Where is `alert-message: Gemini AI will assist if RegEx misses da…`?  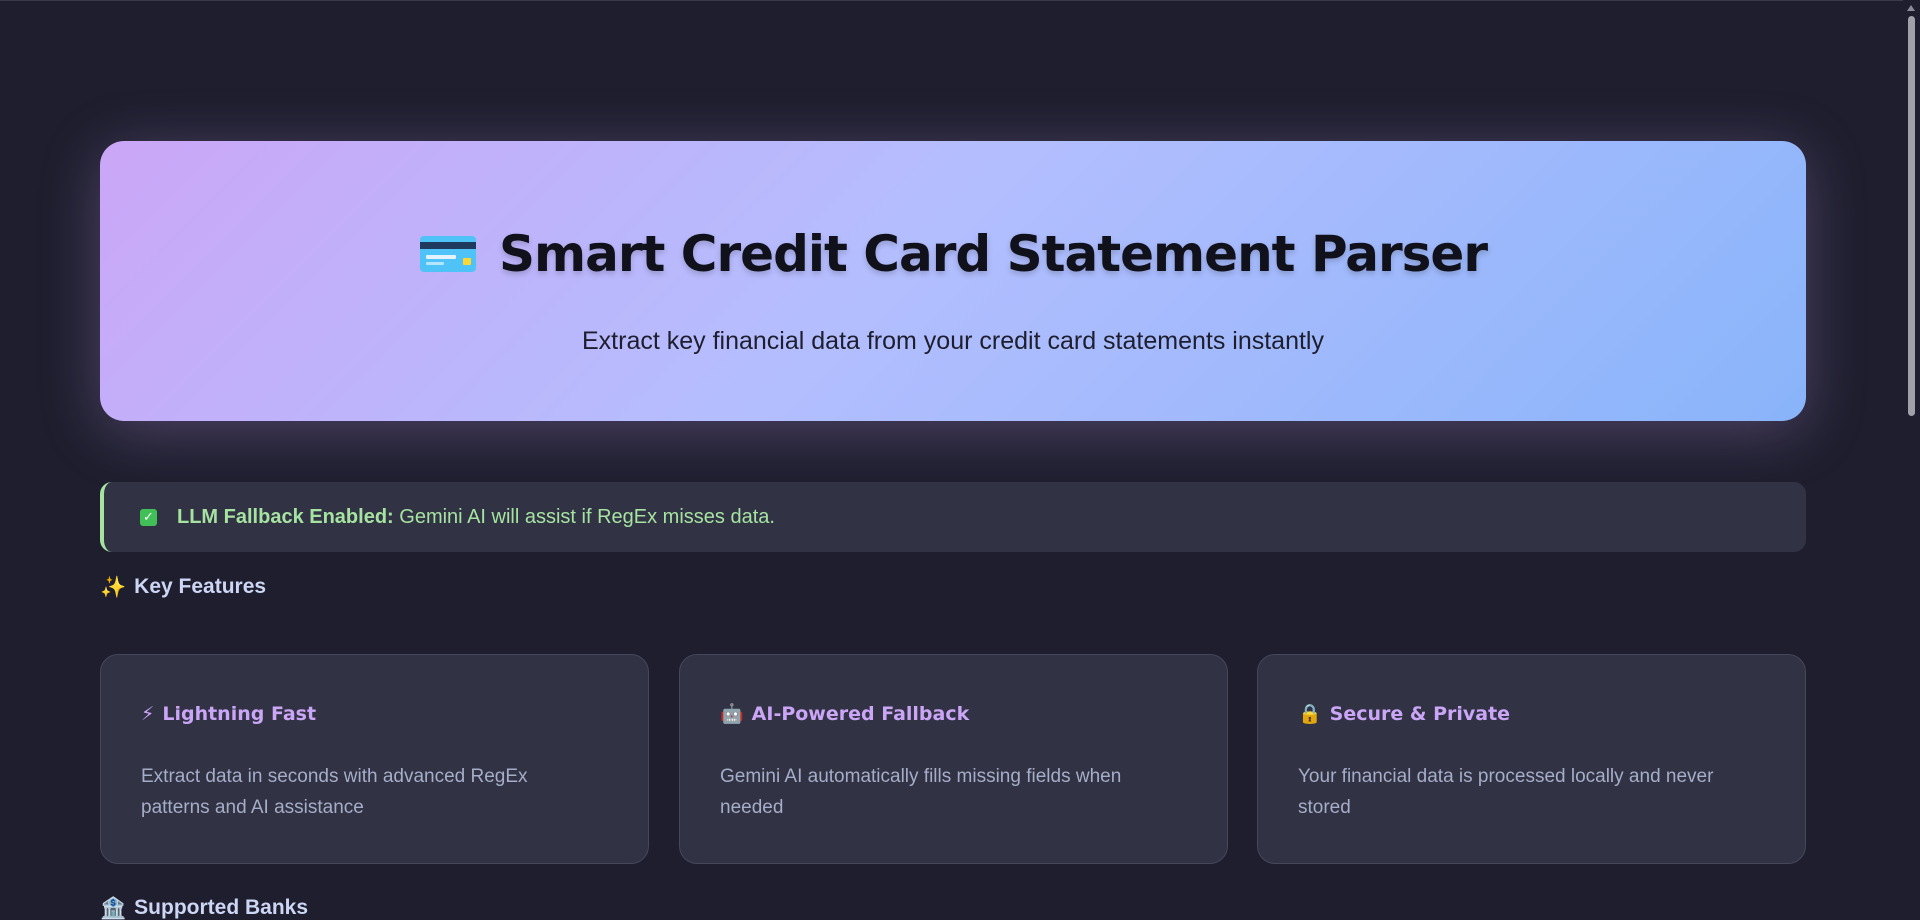
alert-message: Gemini AI will assist if RegEx misses da… is located at coordinates (587, 516).